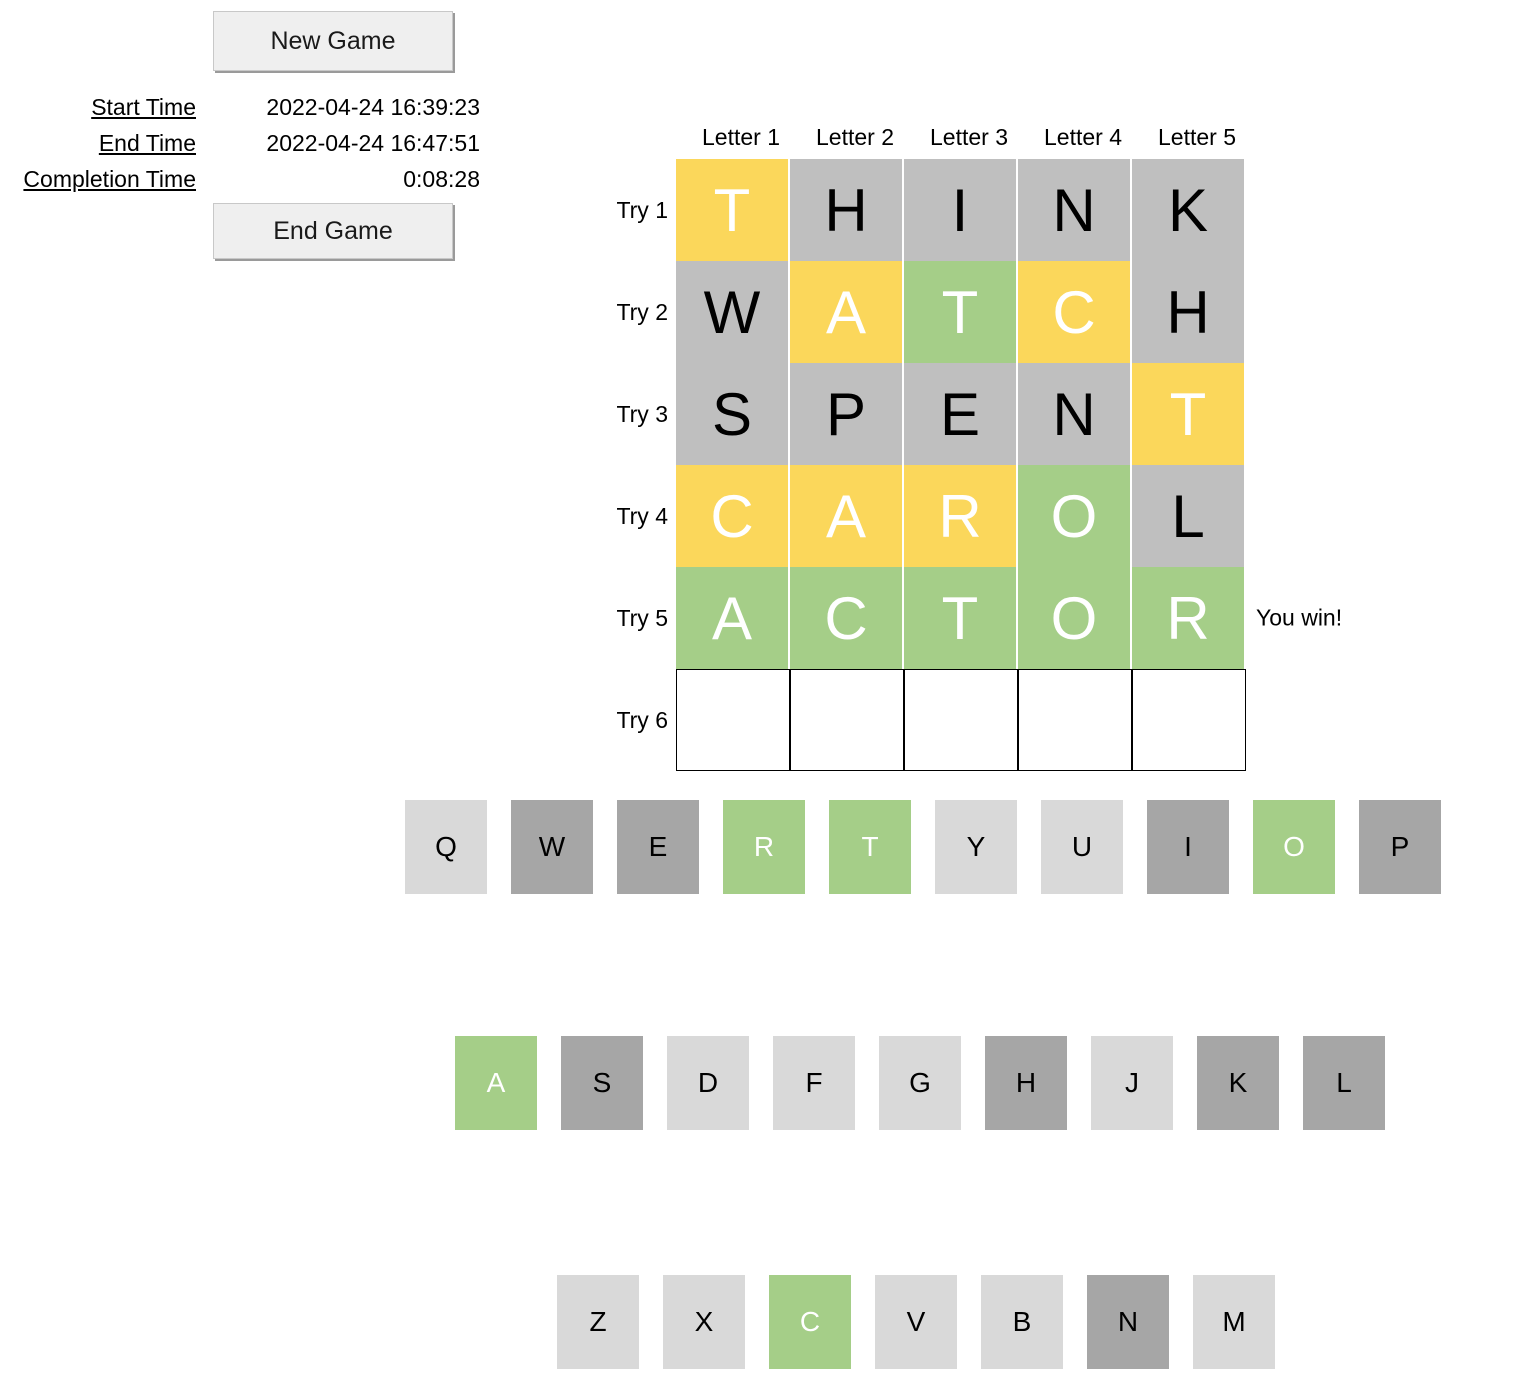 This screenshot has width=1536, height=1383. Describe the element at coordinates (741, 137) in the screenshot. I see `grid-column-header: Letter 1` at that location.